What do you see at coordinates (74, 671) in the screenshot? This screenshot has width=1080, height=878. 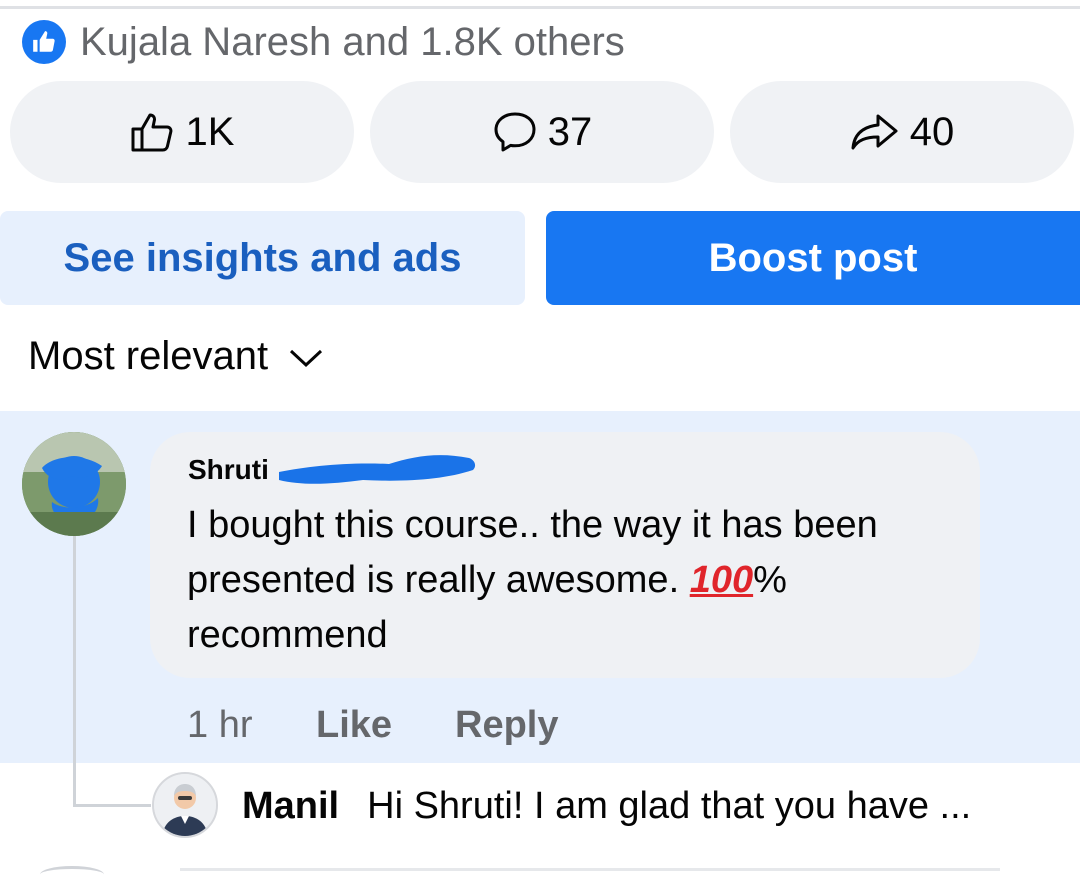 I see `thread-line` at bounding box center [74, 671].